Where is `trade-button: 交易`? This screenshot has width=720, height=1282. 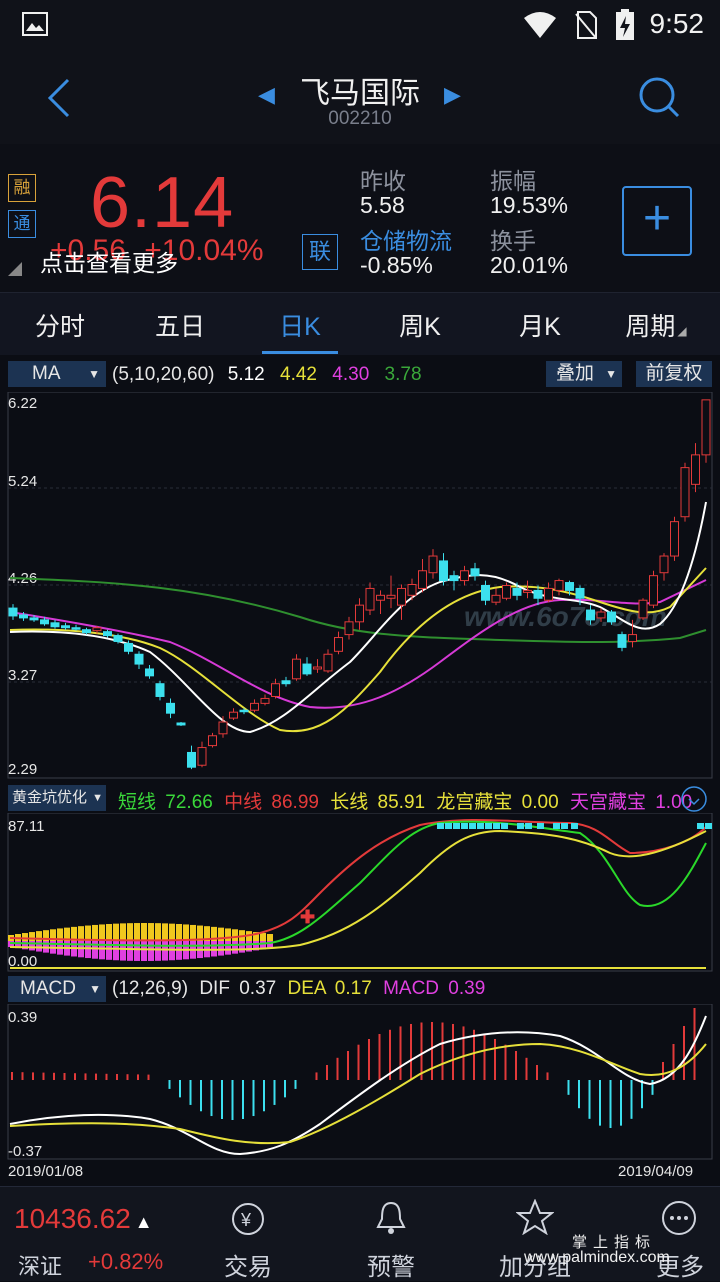
trade-button: 交易 is located at coordinates (248, 1264).